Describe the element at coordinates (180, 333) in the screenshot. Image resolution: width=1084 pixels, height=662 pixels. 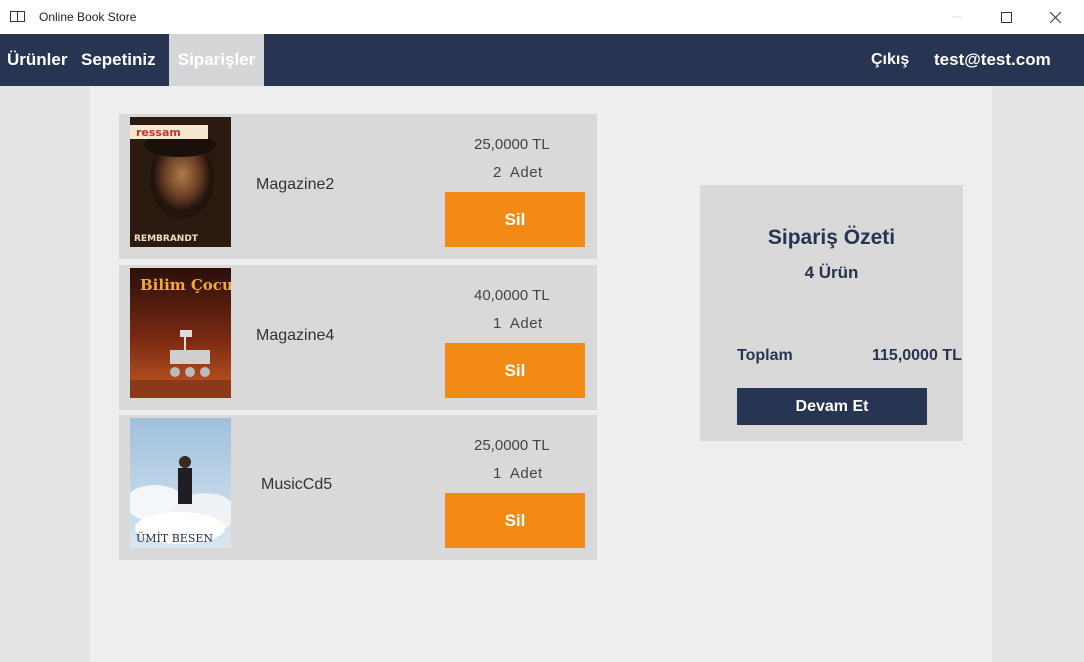
I see `product-cover-image: Bilim Çocuk` at that location.